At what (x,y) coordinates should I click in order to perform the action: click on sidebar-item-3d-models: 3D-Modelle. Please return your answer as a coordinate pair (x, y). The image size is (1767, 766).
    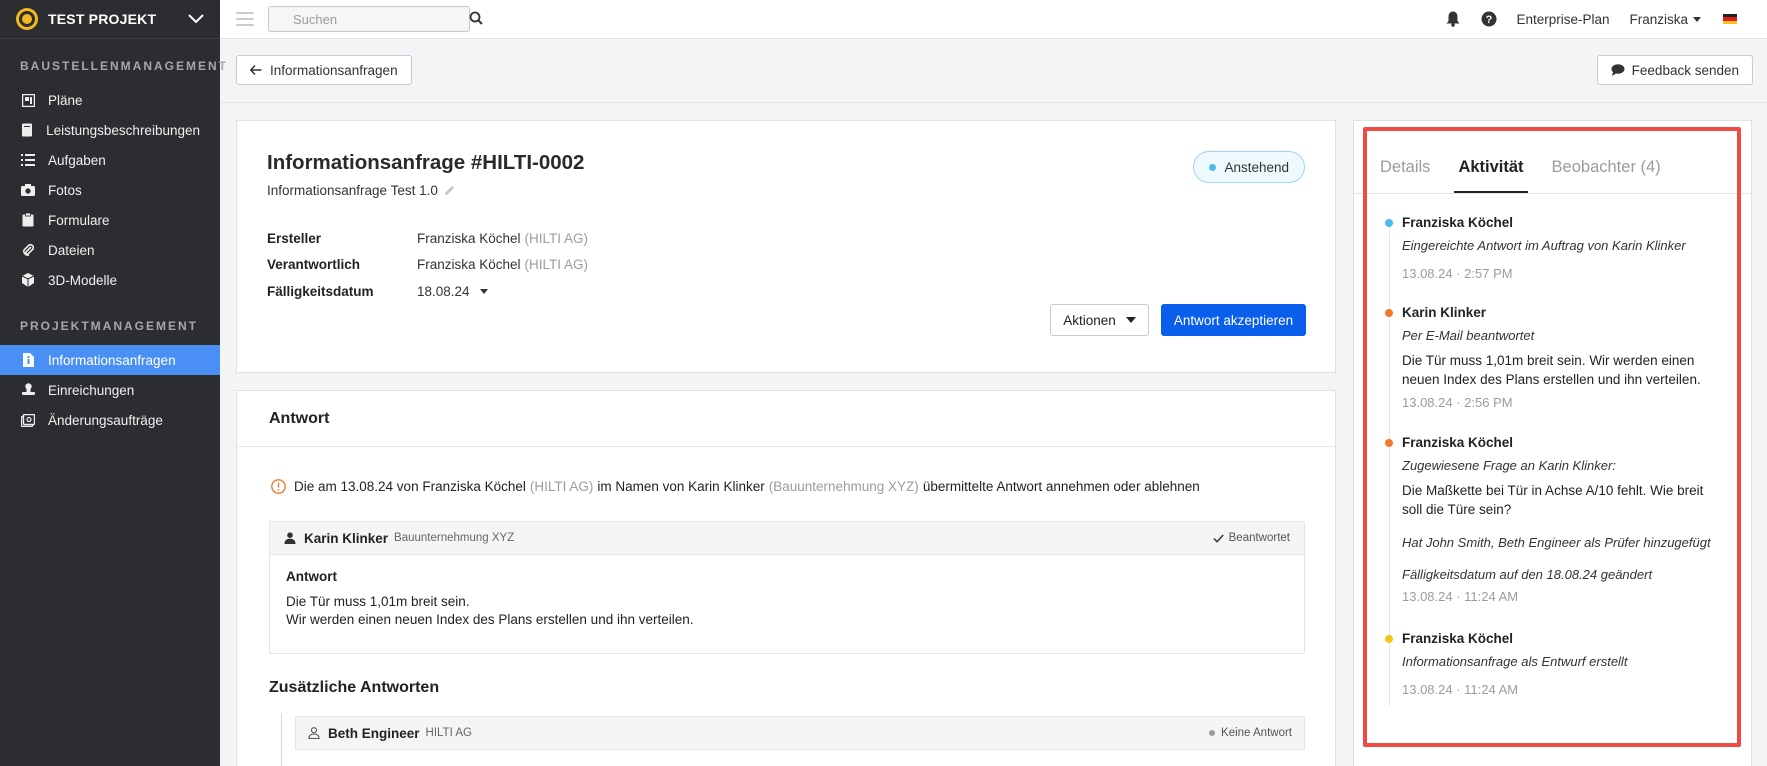
    Looking at the image, I should click on (110, 280).